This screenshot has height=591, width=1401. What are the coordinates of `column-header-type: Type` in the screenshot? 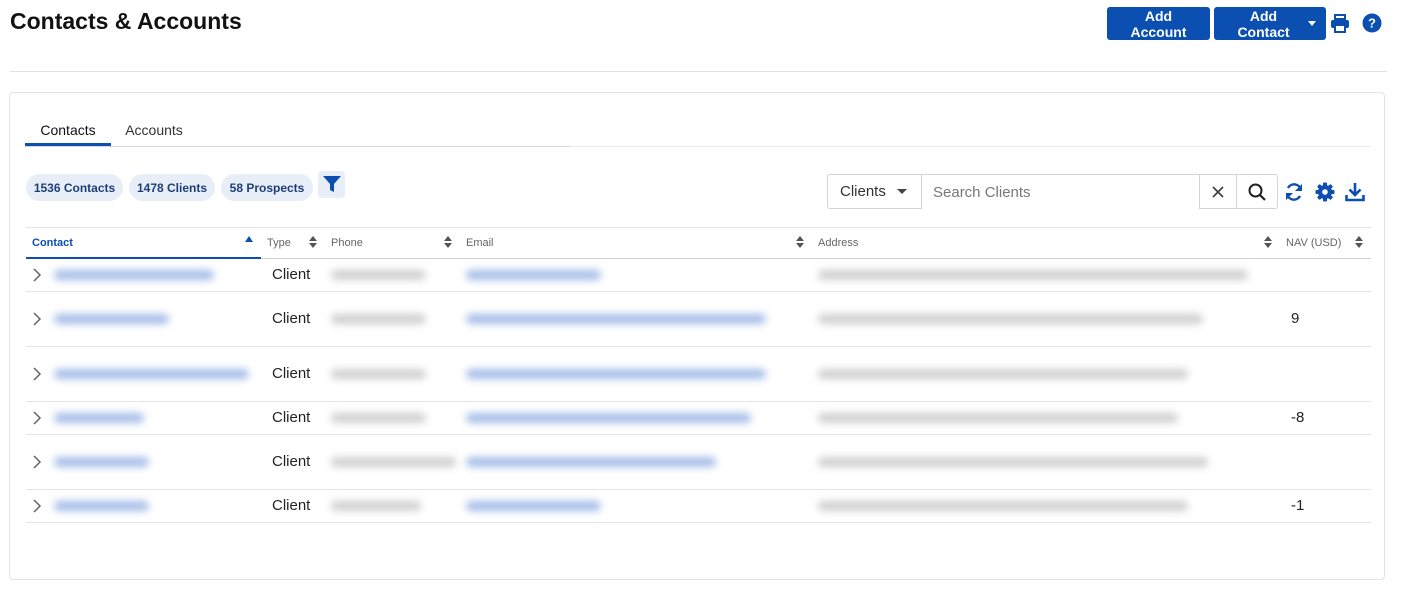 It's located at (293, 243).